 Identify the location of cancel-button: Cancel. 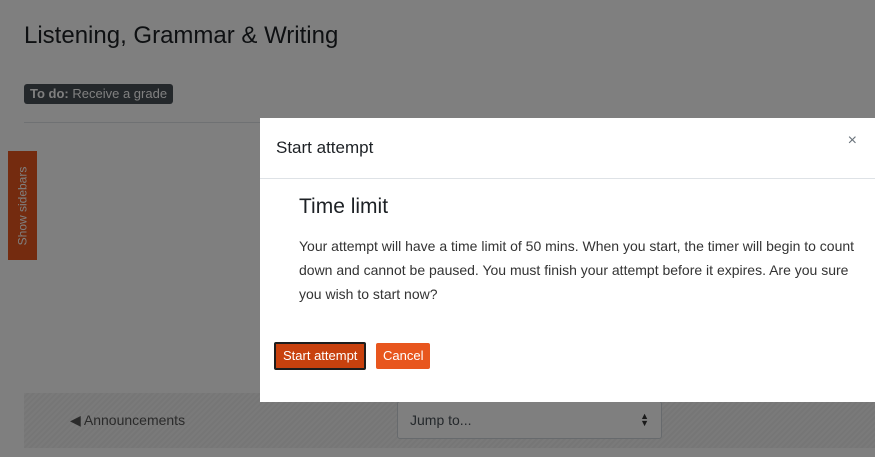
(403, 356).